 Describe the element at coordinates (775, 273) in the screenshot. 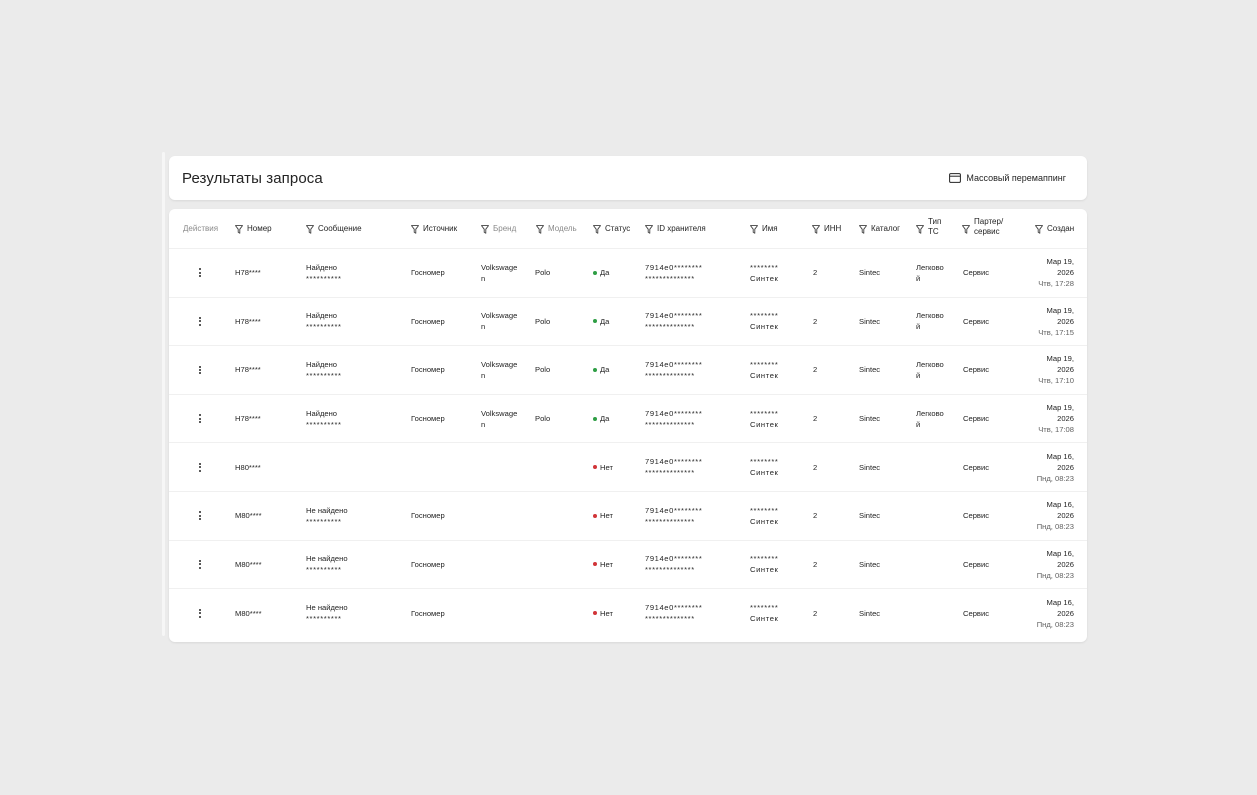

I see `cell-name: ******** Синтек` at that location.